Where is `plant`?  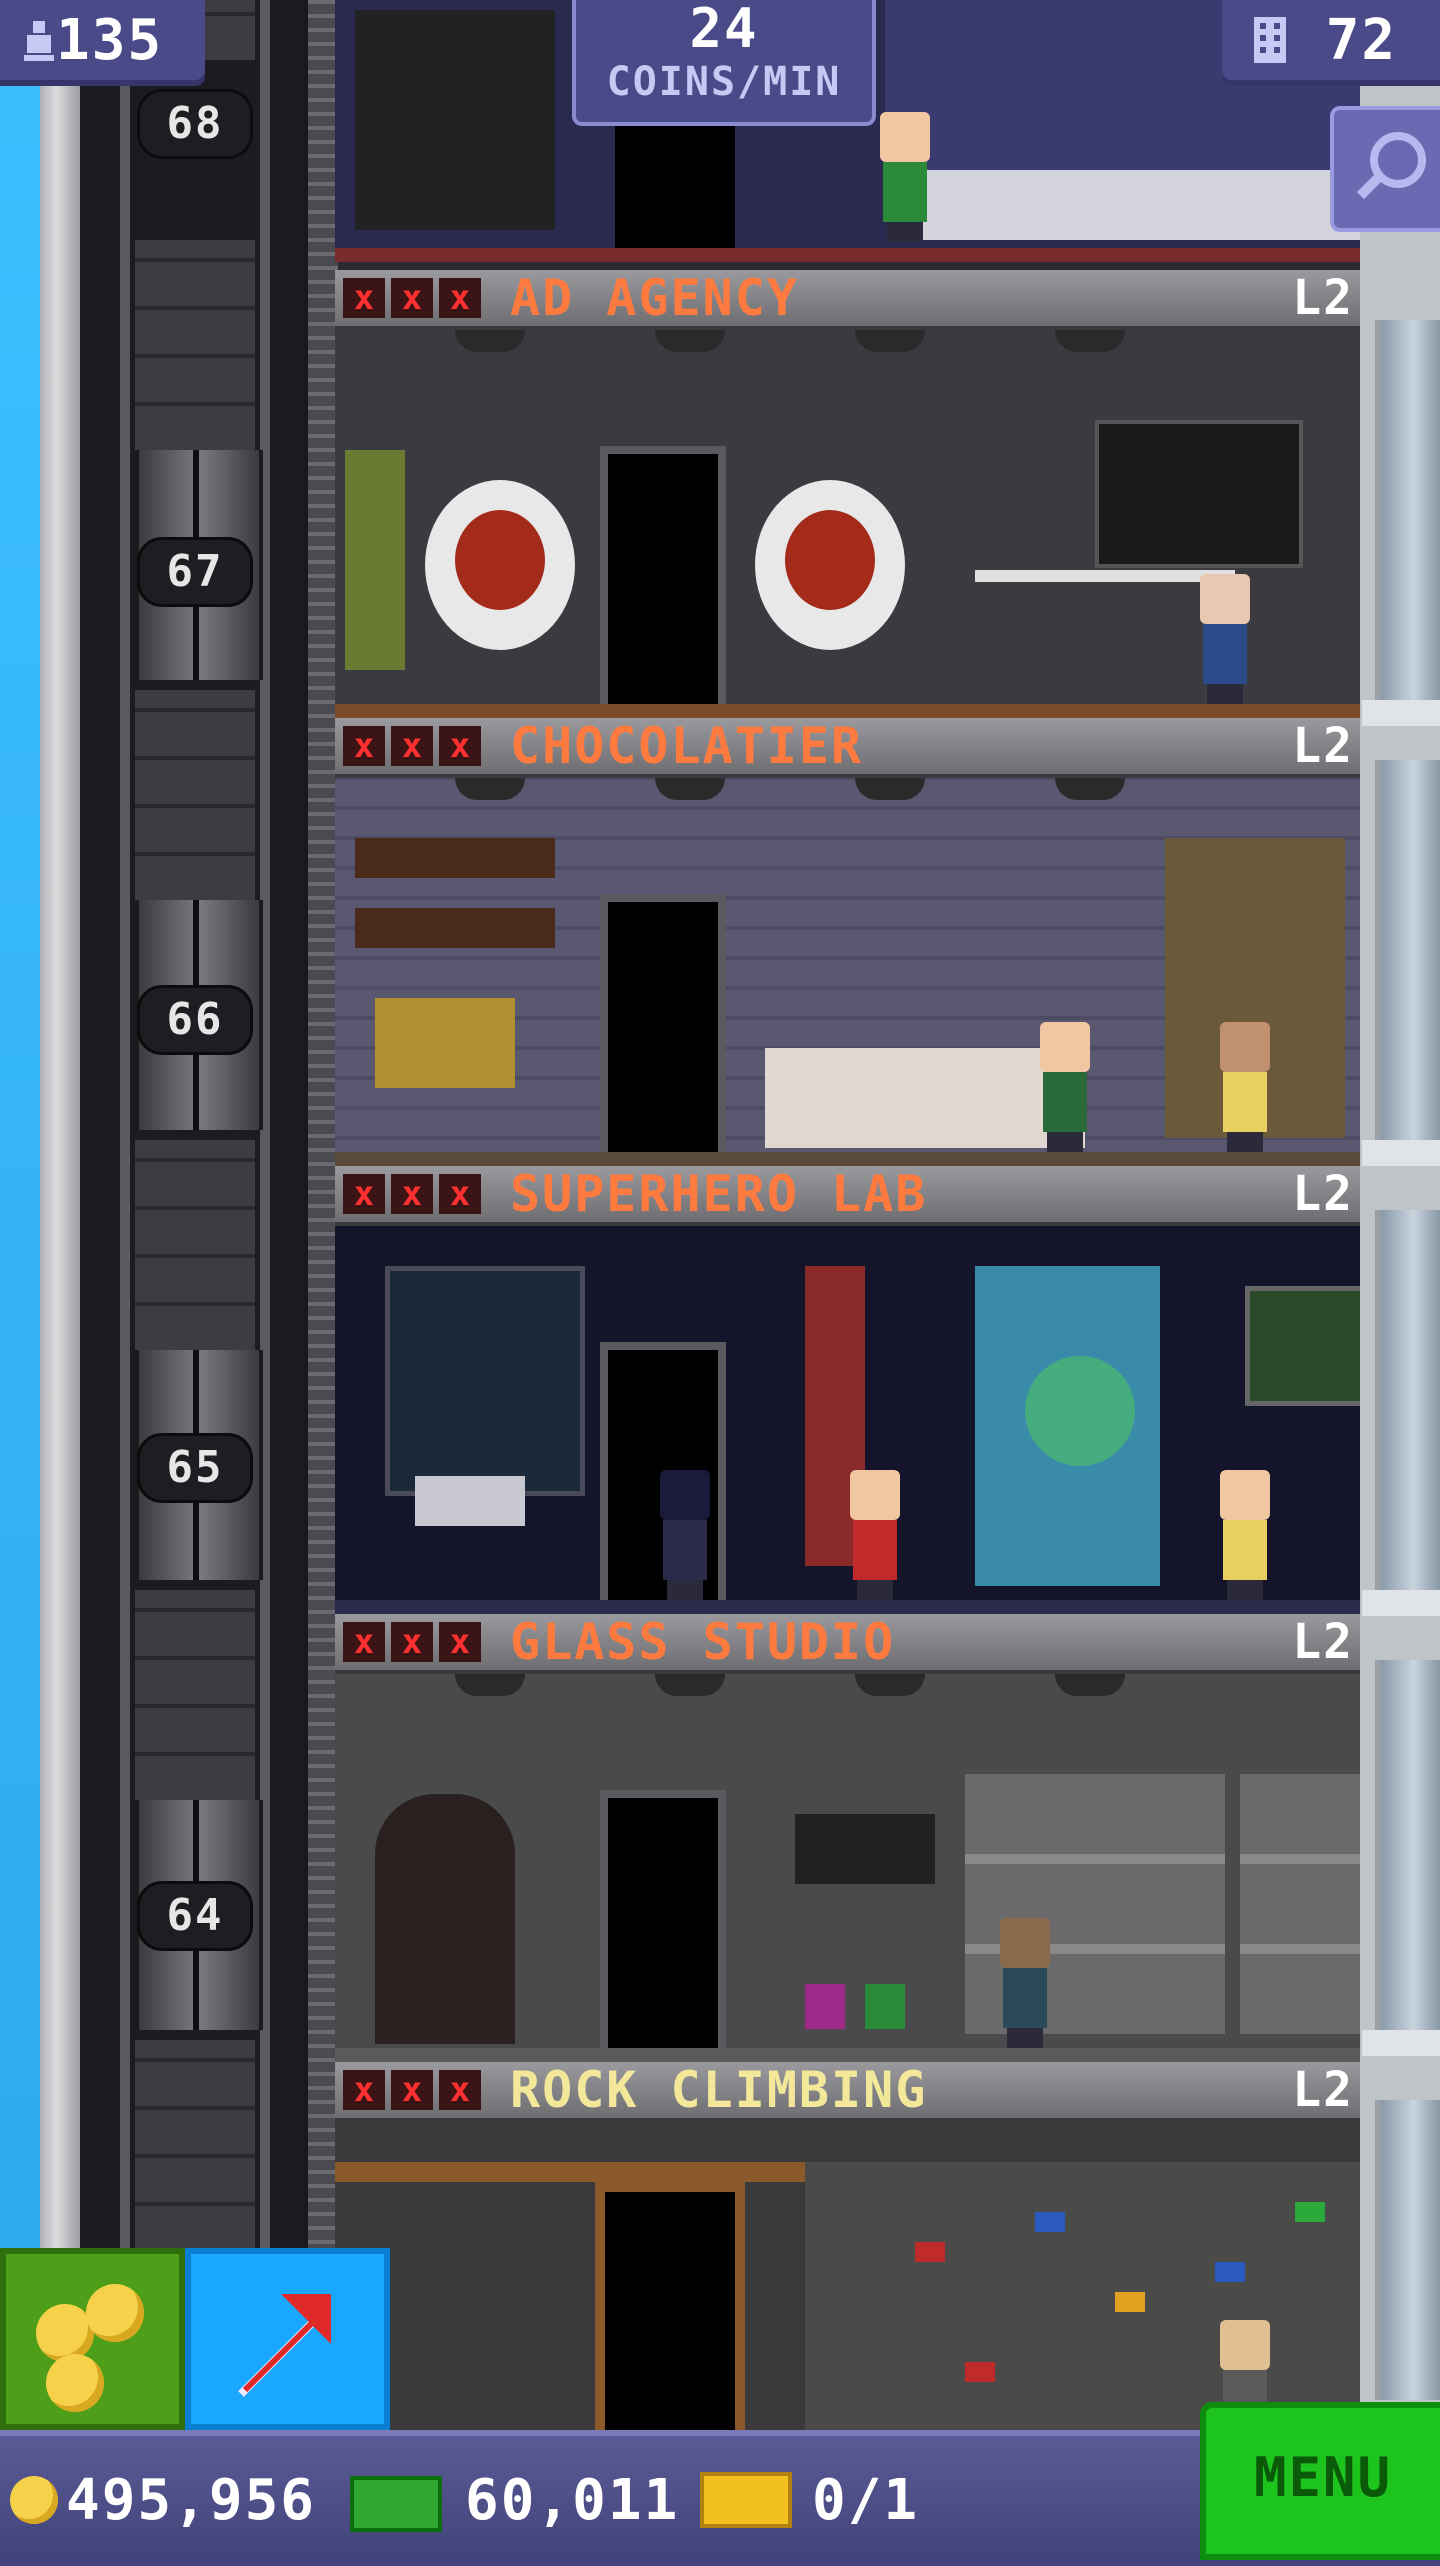
plant is located at coordinates (375, 560).